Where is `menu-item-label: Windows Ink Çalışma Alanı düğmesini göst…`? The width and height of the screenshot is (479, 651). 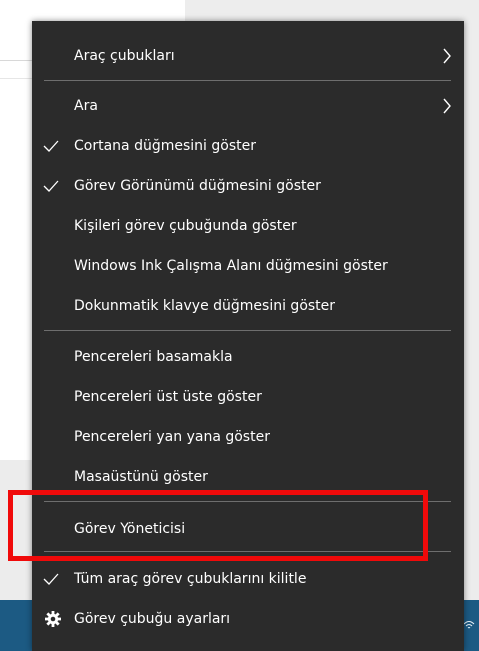
menu-item-label: Windows Ink Çalışma Alanı düğmesini göst… is located at coordinates (231, 266).